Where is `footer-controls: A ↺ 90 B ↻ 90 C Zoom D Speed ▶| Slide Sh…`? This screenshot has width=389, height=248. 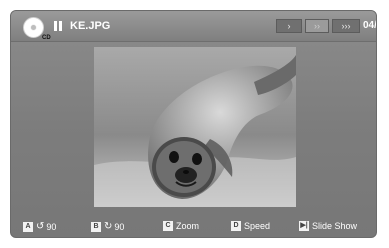 footer-controls: A ↺ 90 B ↻ 90 C Zoom D Speed ▶| Slide Sh… is located at coordinates (193, 227).